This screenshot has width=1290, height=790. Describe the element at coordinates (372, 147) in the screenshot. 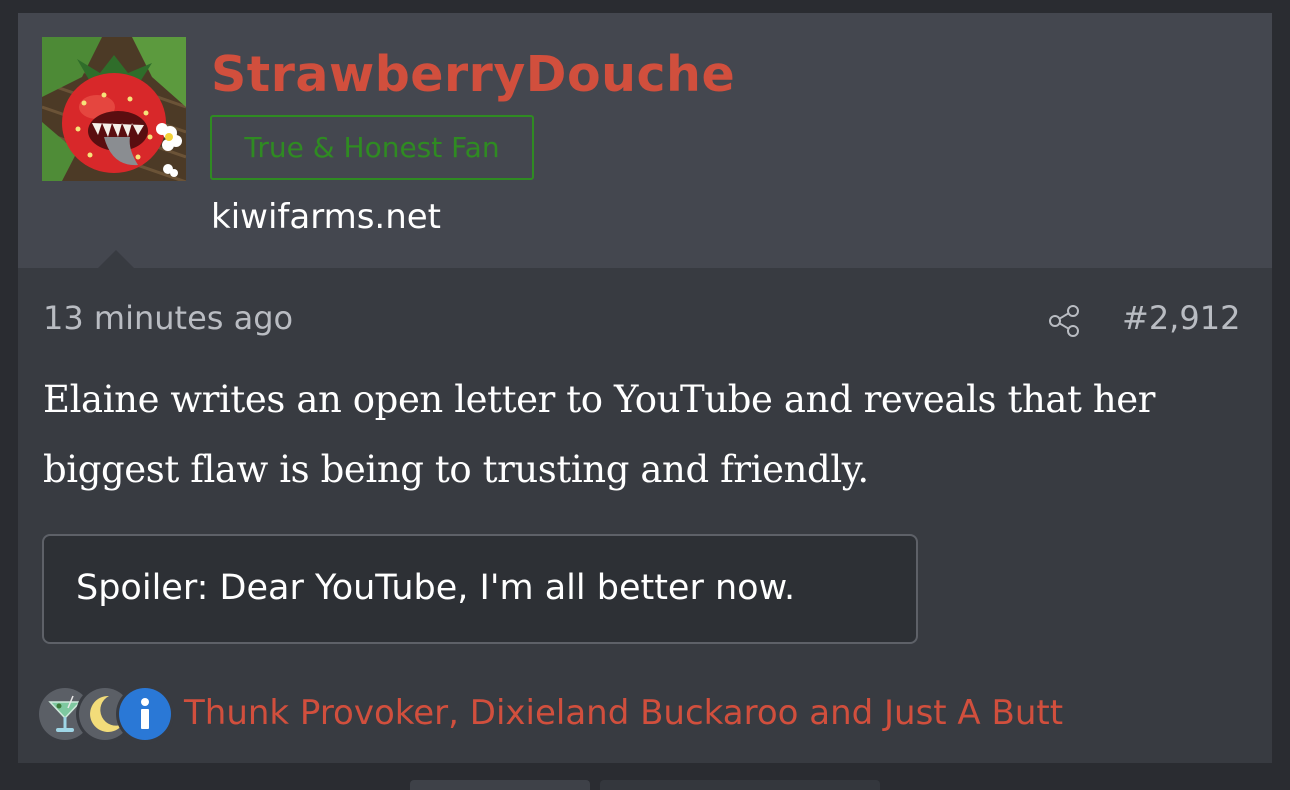

I see `user-title-badge: True & Honest Fan` at that location.